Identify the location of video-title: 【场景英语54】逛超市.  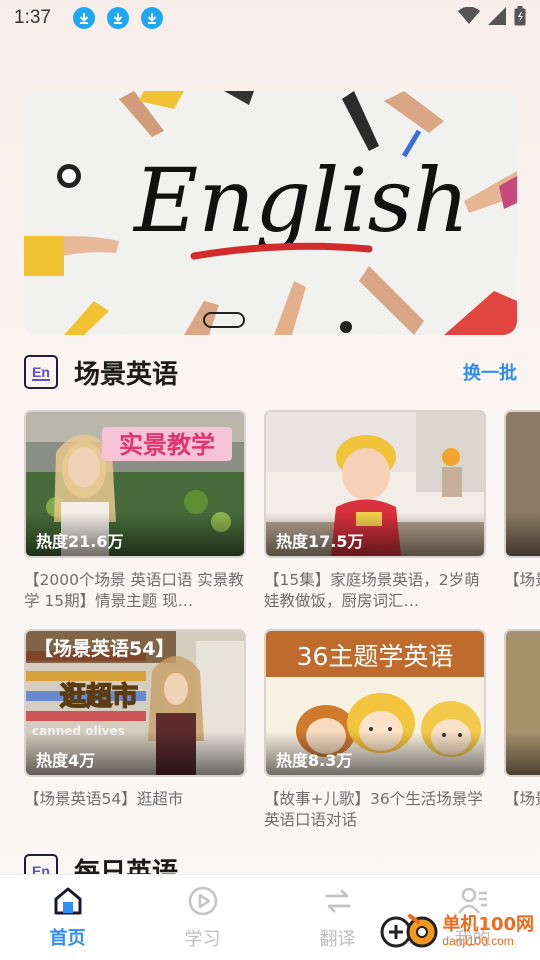
(104, 799).